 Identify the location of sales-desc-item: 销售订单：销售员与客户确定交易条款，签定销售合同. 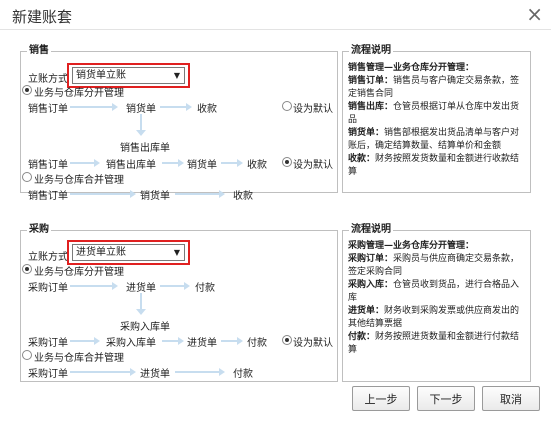
(434, 87).